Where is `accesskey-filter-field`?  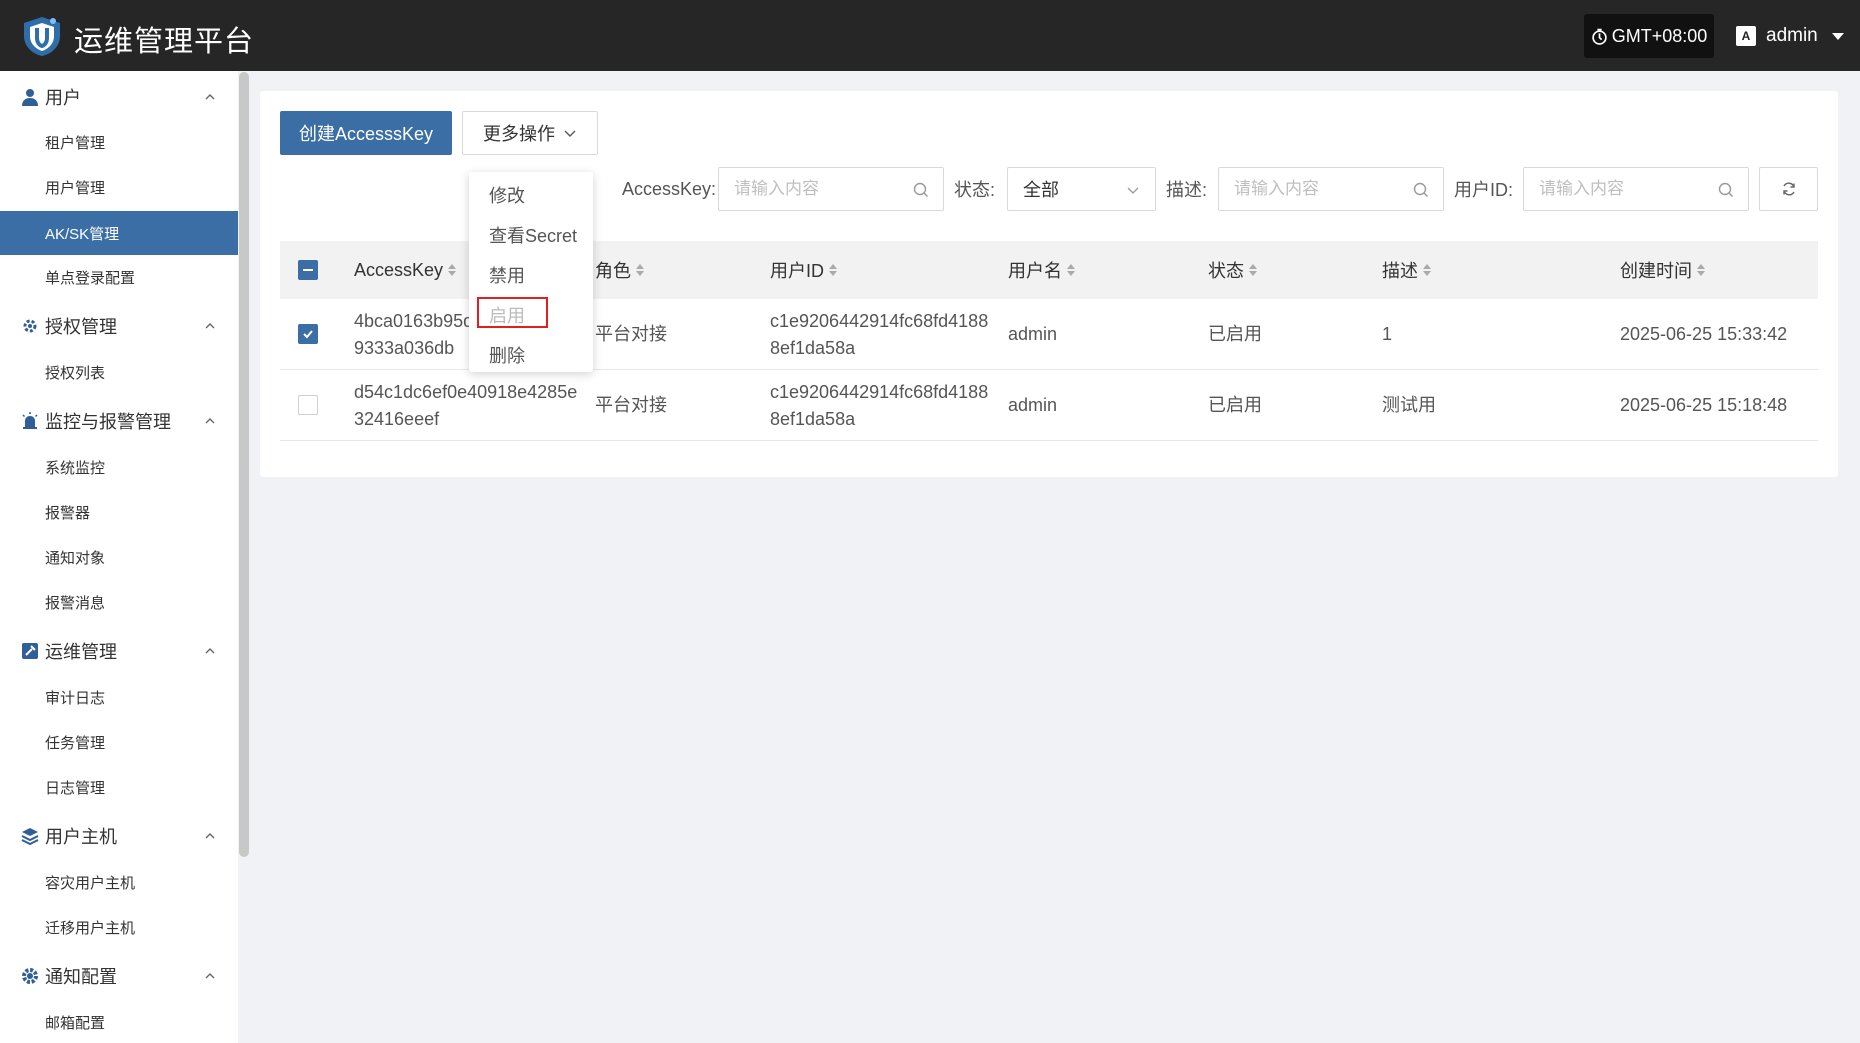
accesskey-filter-field is located at coordinates (831, 189).